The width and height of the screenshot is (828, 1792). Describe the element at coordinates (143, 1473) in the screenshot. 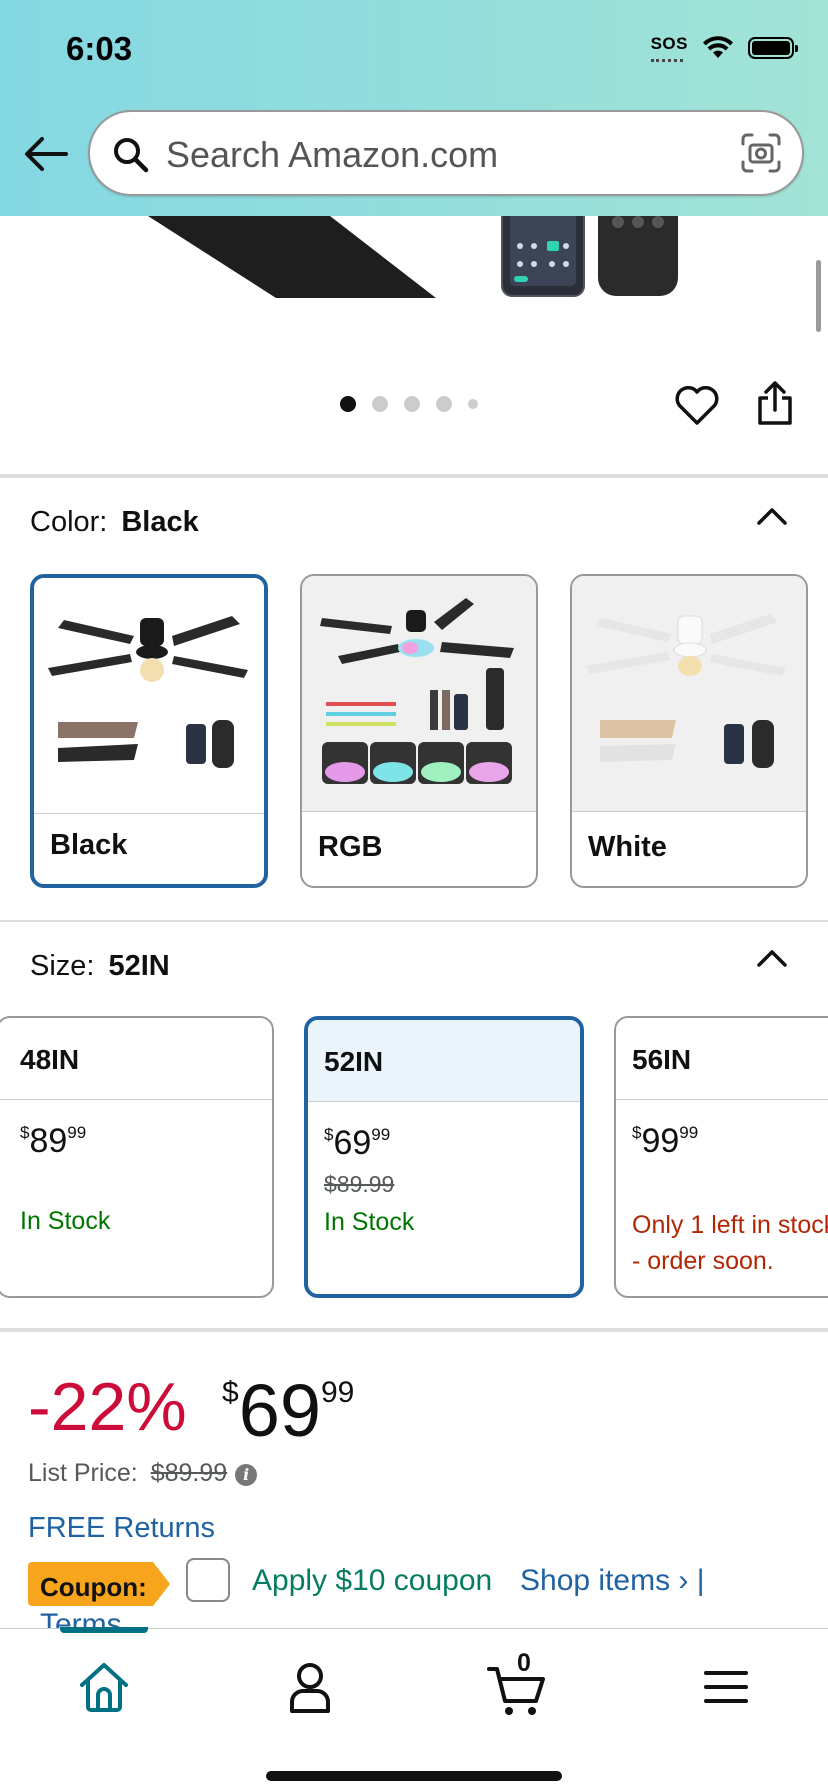

I see `list-price: List Price: $89.99 i` at that location.